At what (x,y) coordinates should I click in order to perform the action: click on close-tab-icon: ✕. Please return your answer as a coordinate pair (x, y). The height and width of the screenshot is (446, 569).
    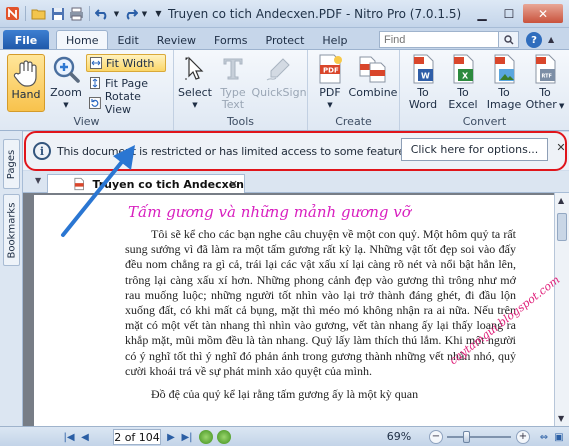
    Looking at the image, I should click on (233, 184).